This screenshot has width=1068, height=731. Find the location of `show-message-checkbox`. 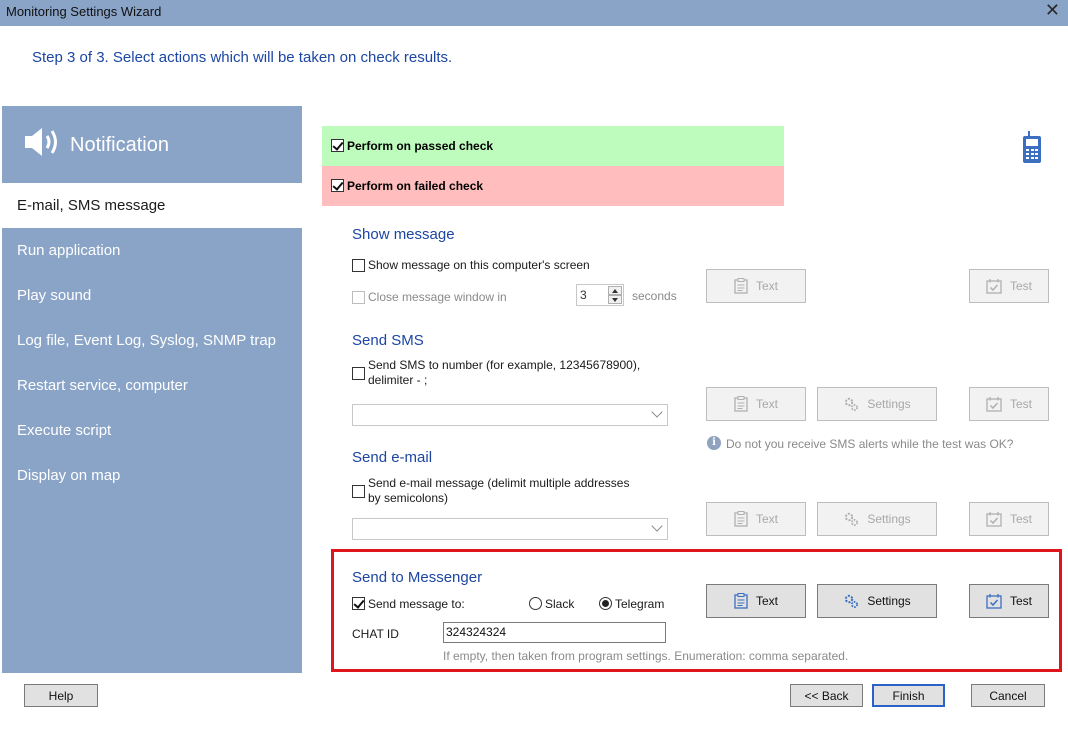

show-message-checkbox is located at coordinates (358, 265).